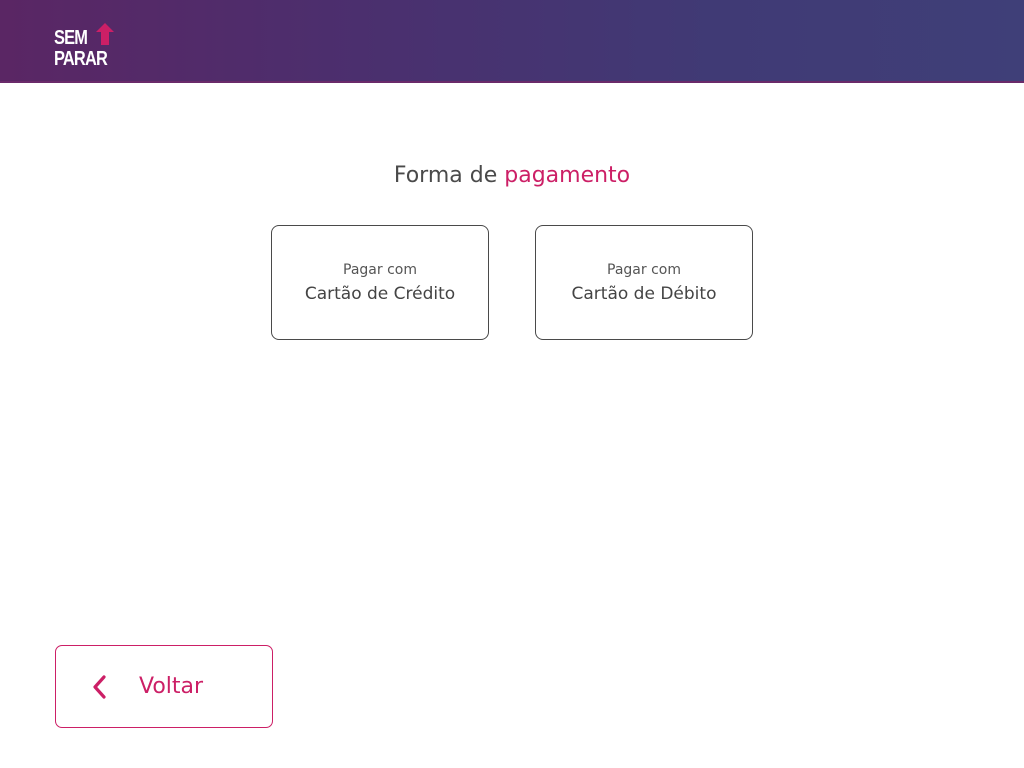  I want to click on arrow-up-icon, so click(105, 34).